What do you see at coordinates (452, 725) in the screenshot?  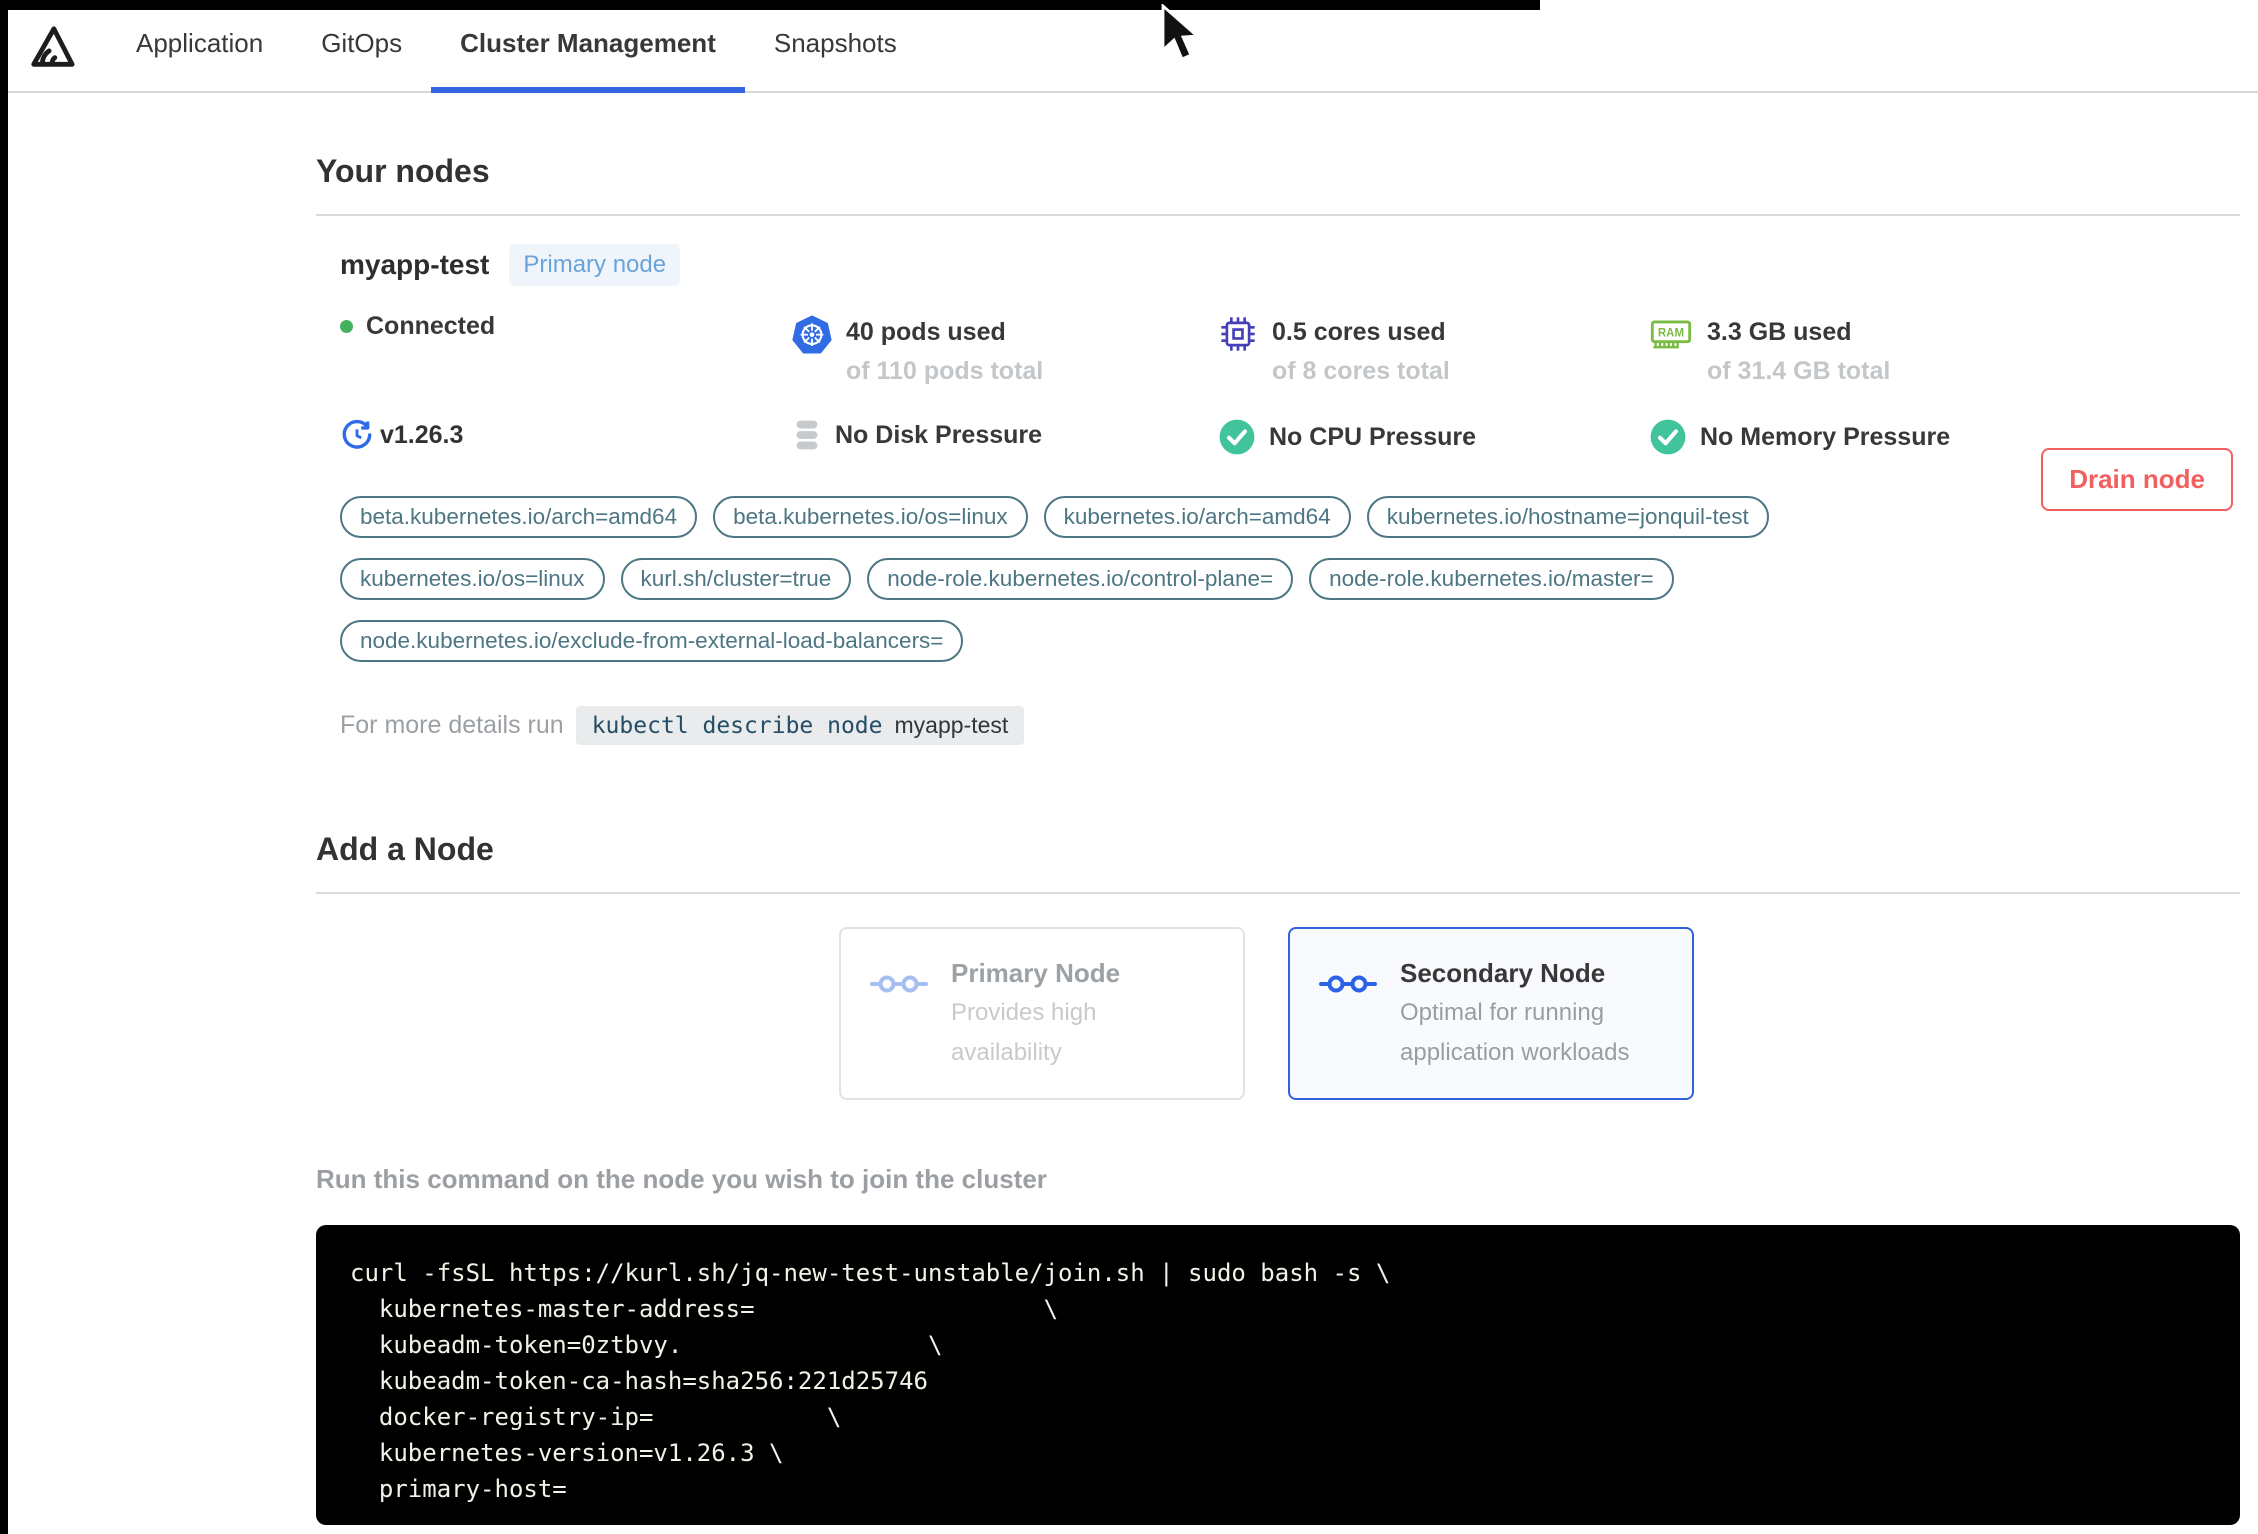 I see `details-prefix: For more details run` at bounding box center [452, 725].